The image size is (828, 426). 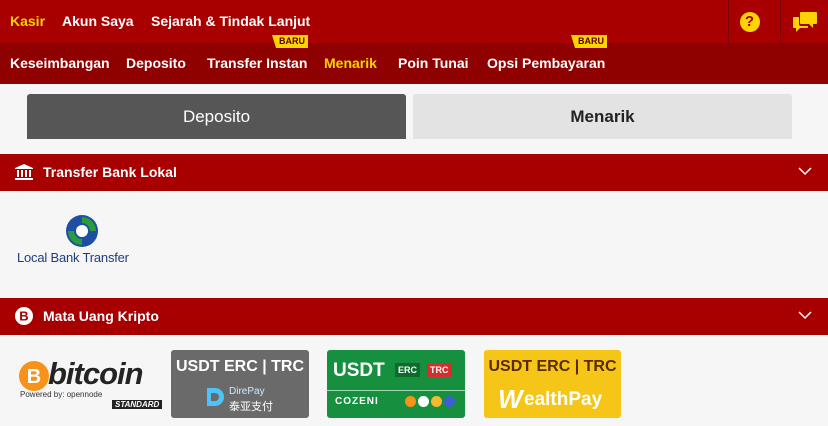 I want to click on section-header-crypto: B Mata Uang Kripto, so click(x=414, y=316).